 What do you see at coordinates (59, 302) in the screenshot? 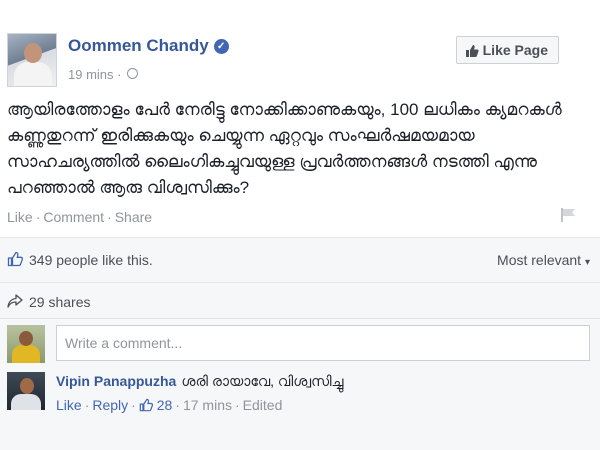
I see `shares-count-link: 29 shares` at bounding box center [59, 302].